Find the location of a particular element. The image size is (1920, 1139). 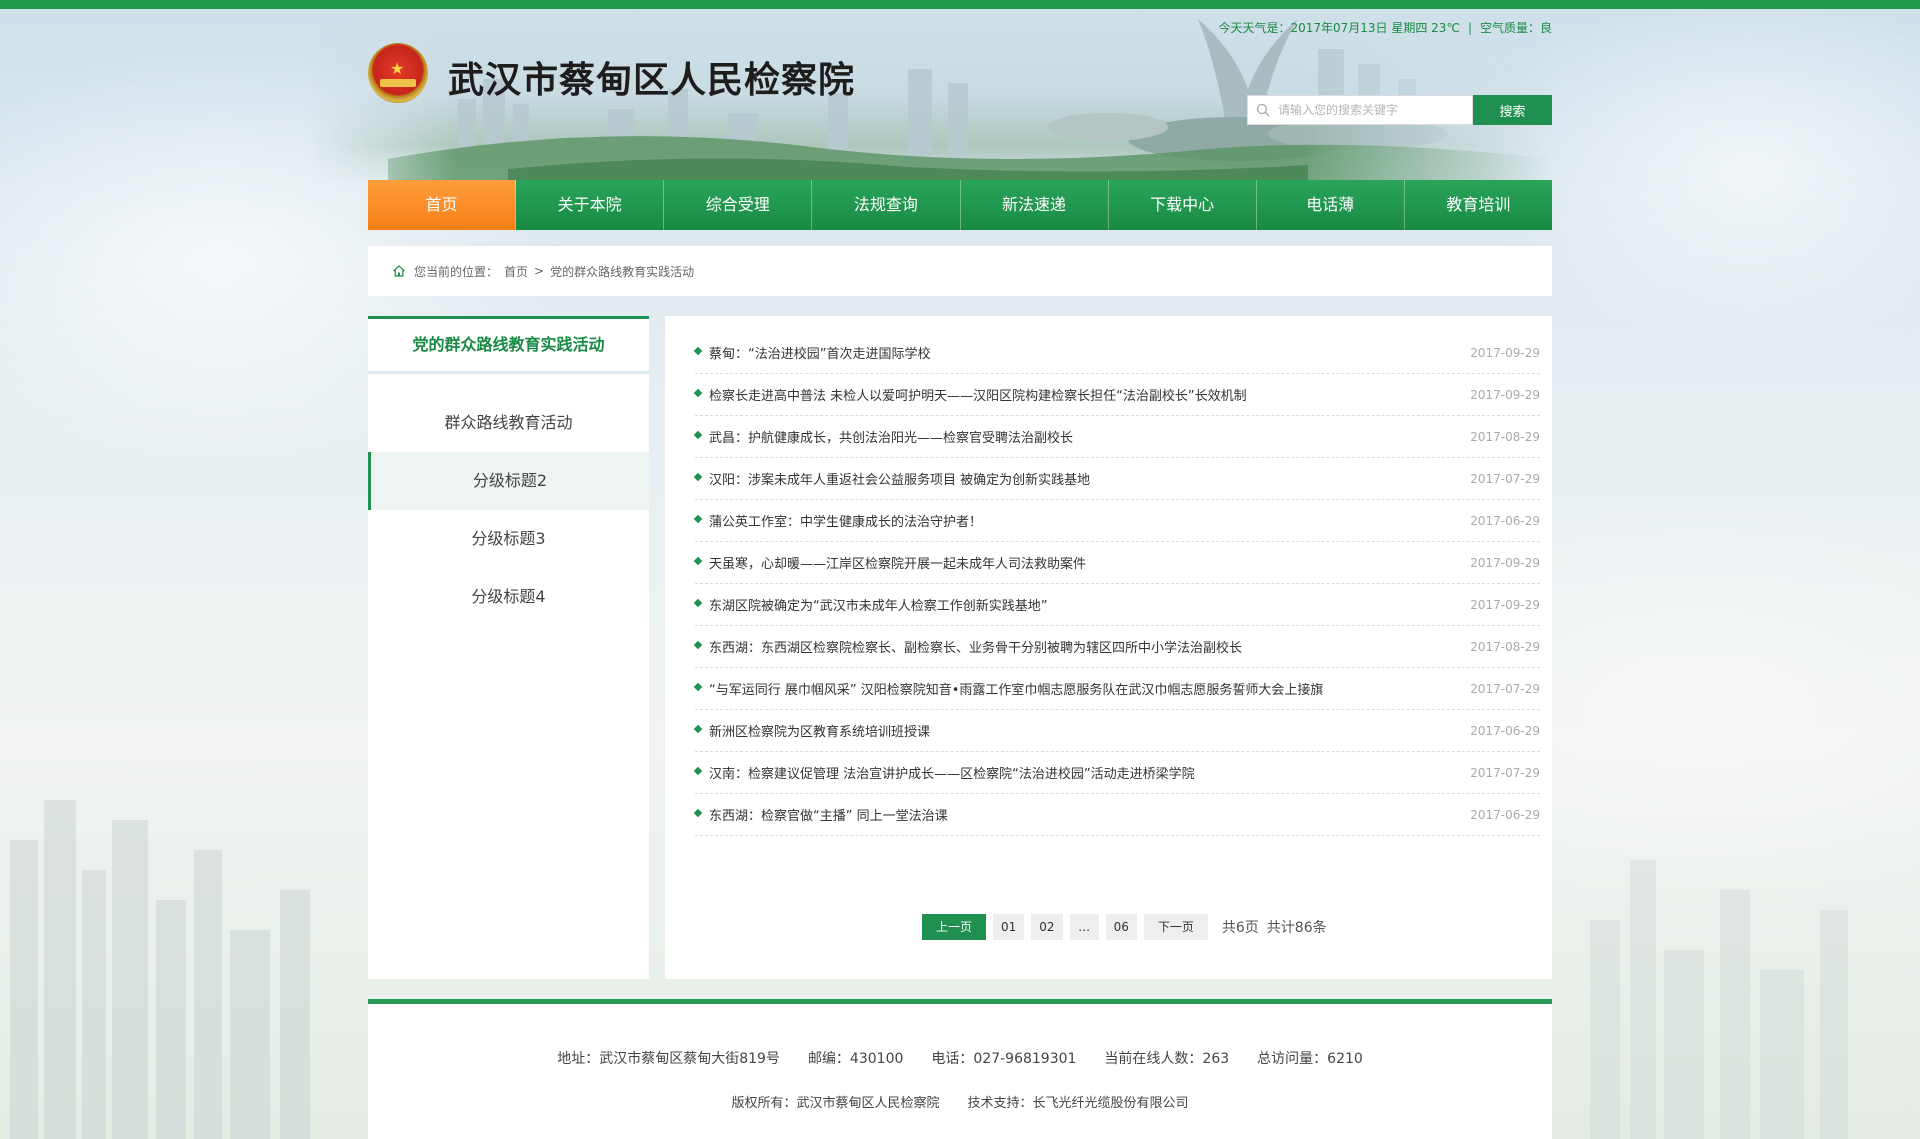

news-item: 天虽寒，心却暖——江岸区检察院开展一起未成年人司法救助案件 2017-09-29 is located at coordinates (1116, 563).